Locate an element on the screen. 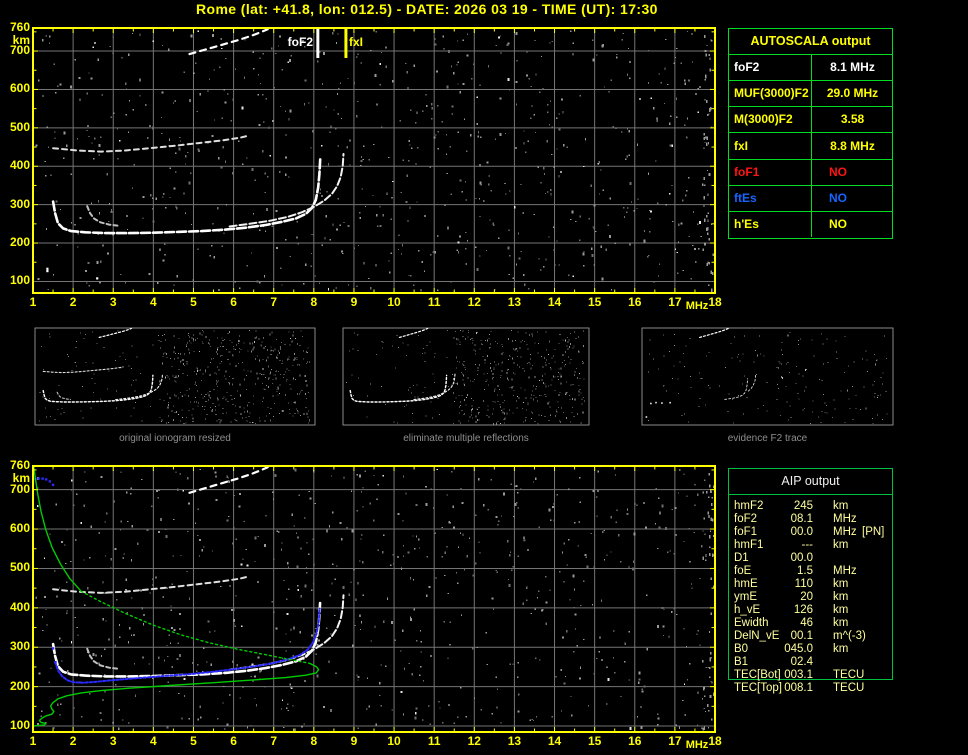 The image size is (968, 755). x-tick-label: 9 is located at coordinates (354, 302).